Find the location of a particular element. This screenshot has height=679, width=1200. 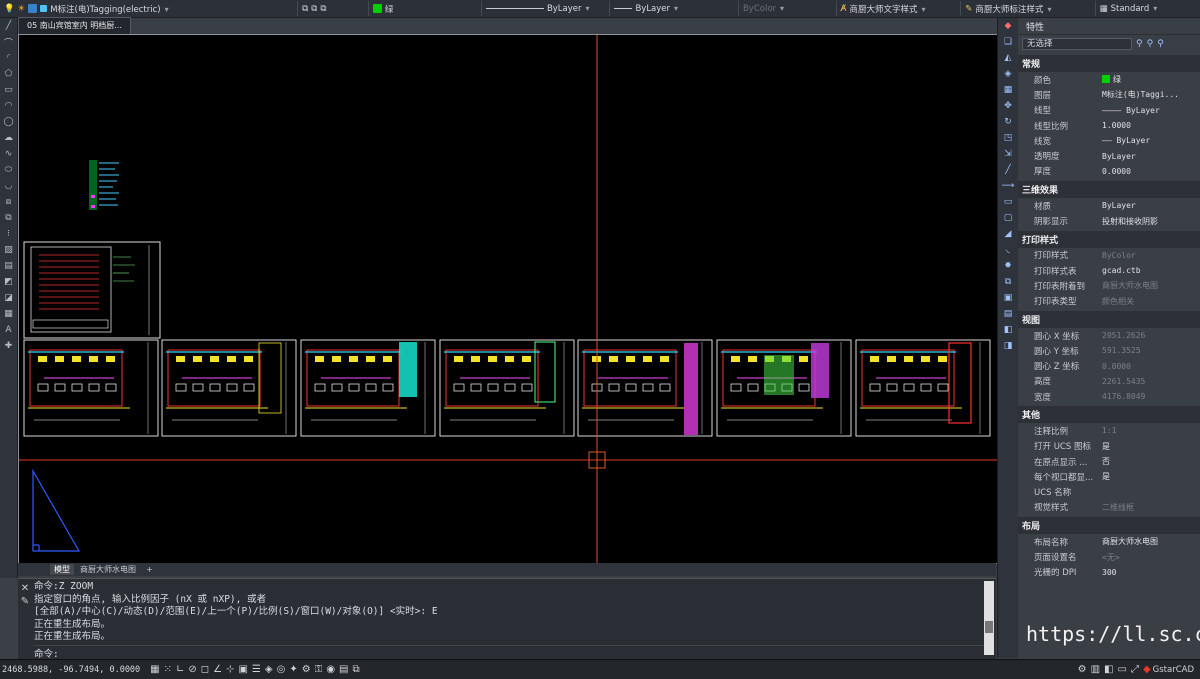

otrack-icon: ∠ is located at coordinates (217, 669).